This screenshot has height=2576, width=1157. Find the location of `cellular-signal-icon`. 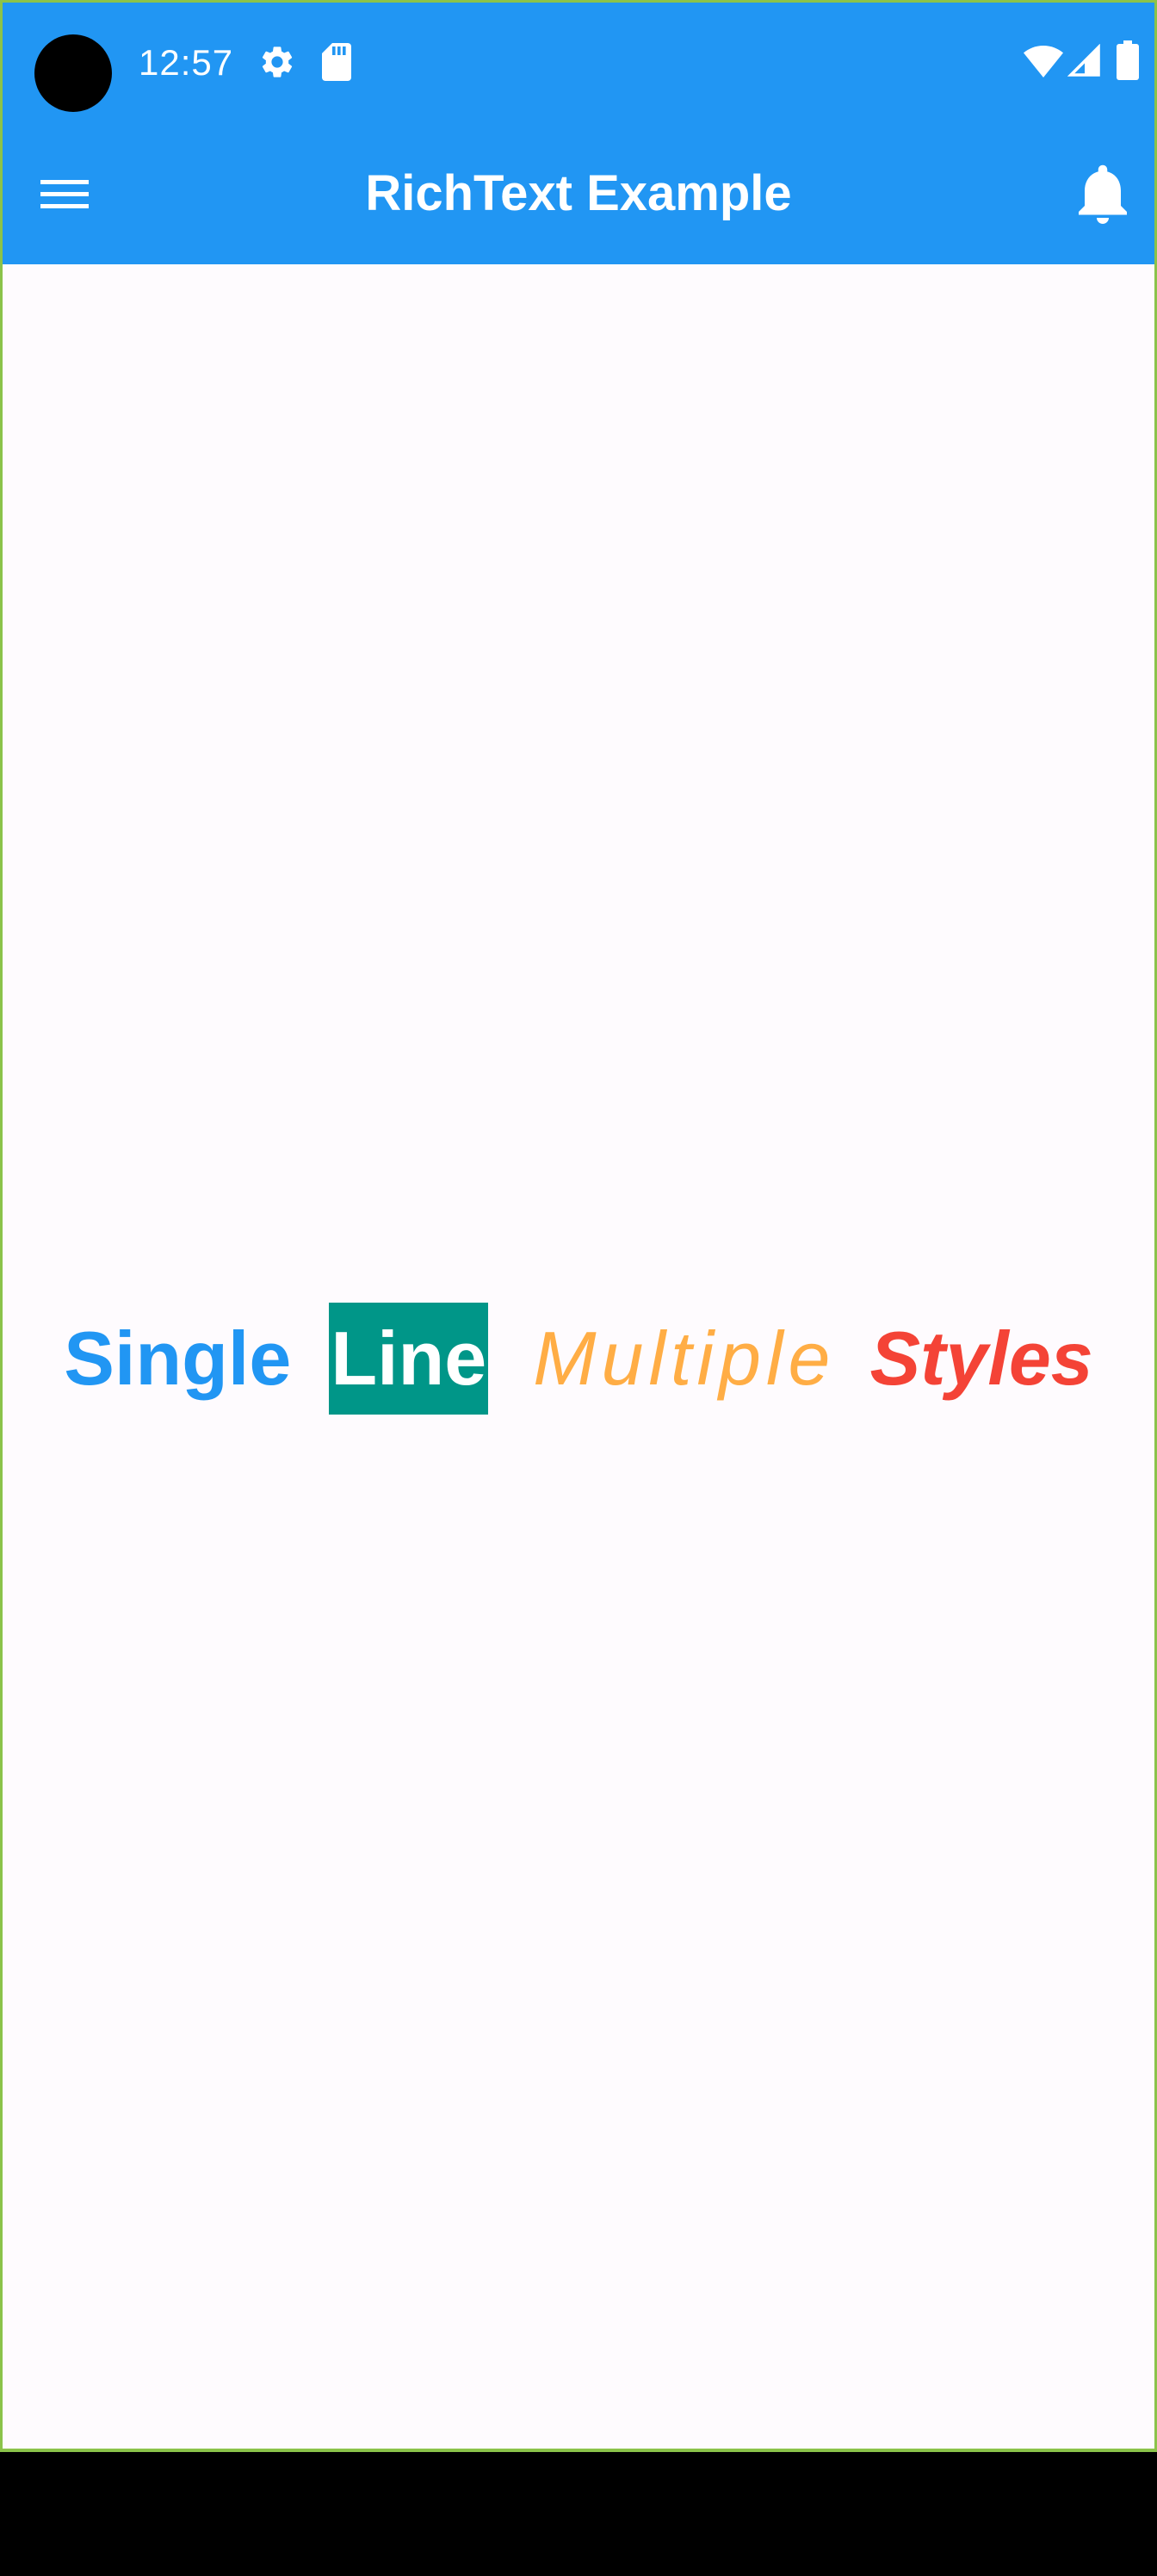

cellular-signal-icon is located at coordinates (1083, 61).